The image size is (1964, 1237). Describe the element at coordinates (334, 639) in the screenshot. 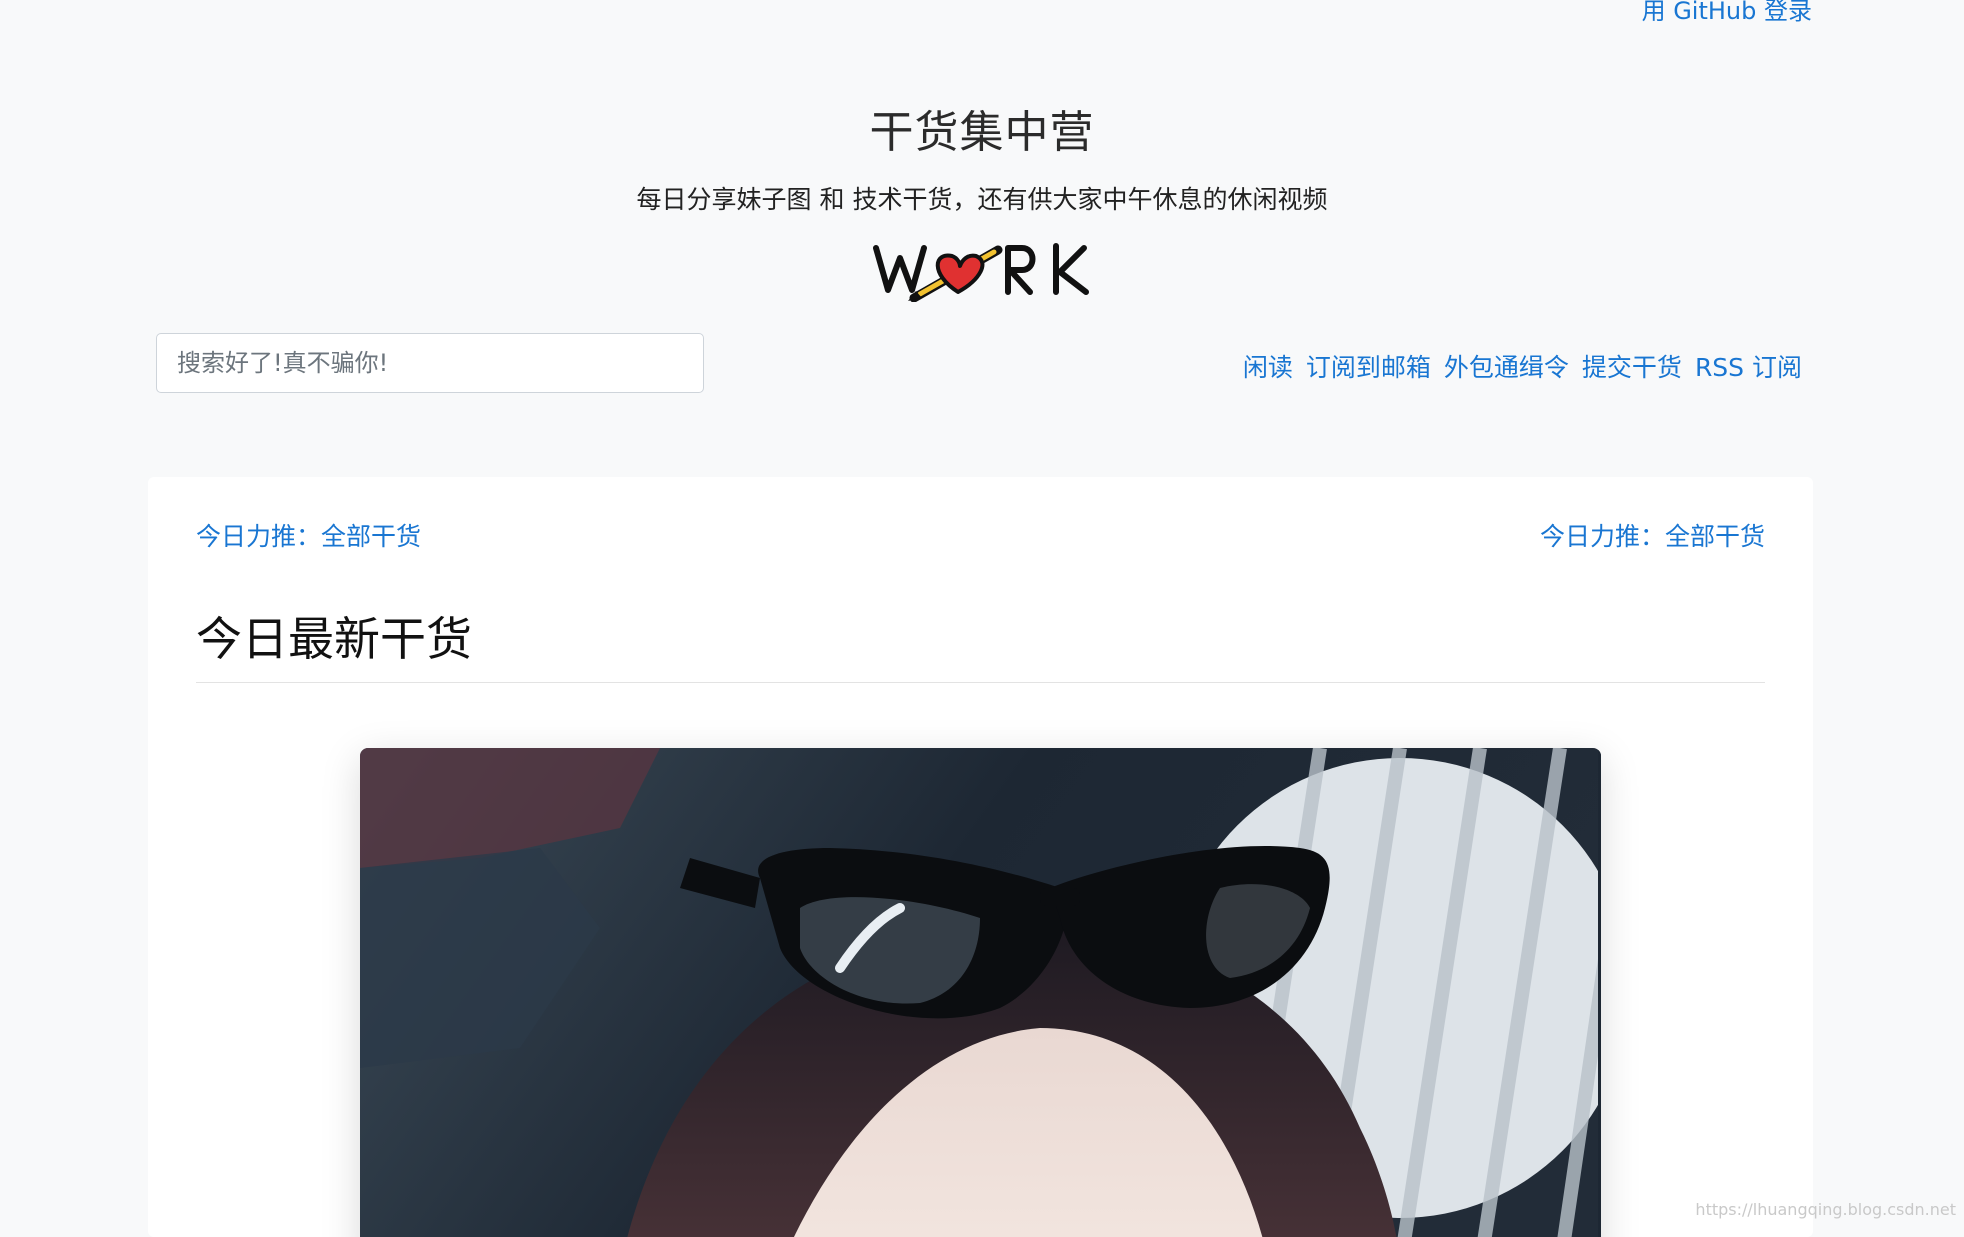

I see `section-heading: 今日最新干货` at that location.